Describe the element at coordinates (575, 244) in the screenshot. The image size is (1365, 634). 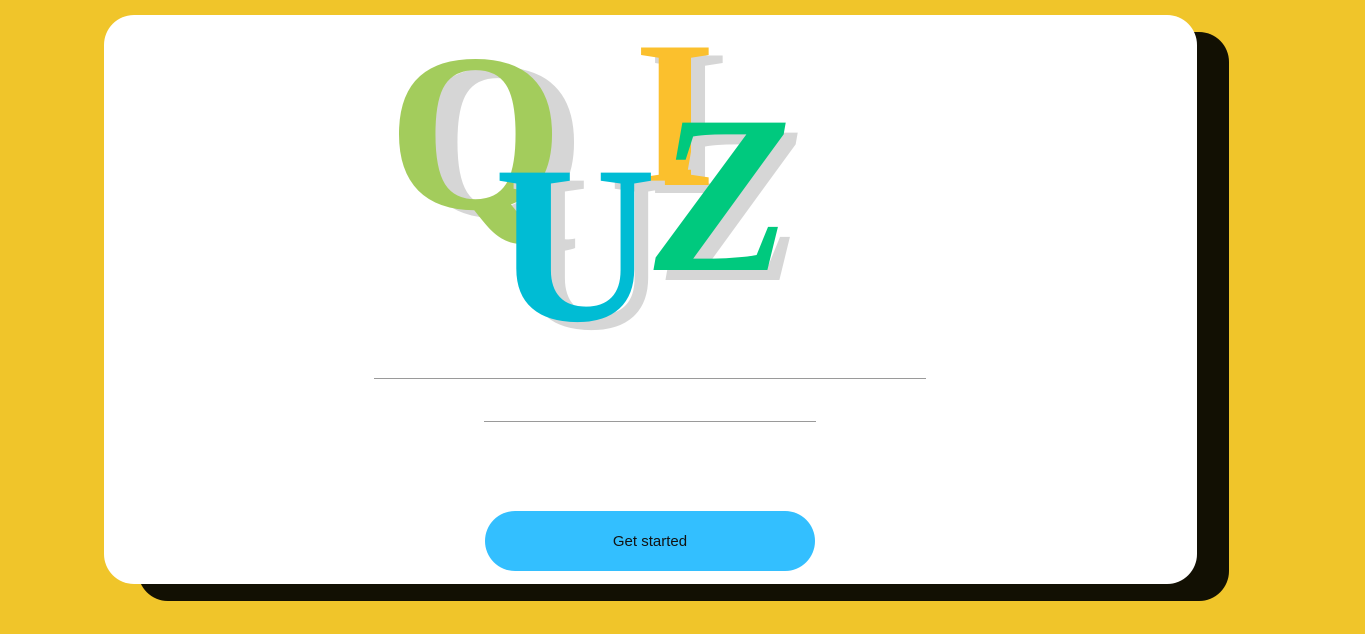
I see `logo-letter-u: U` at that location.